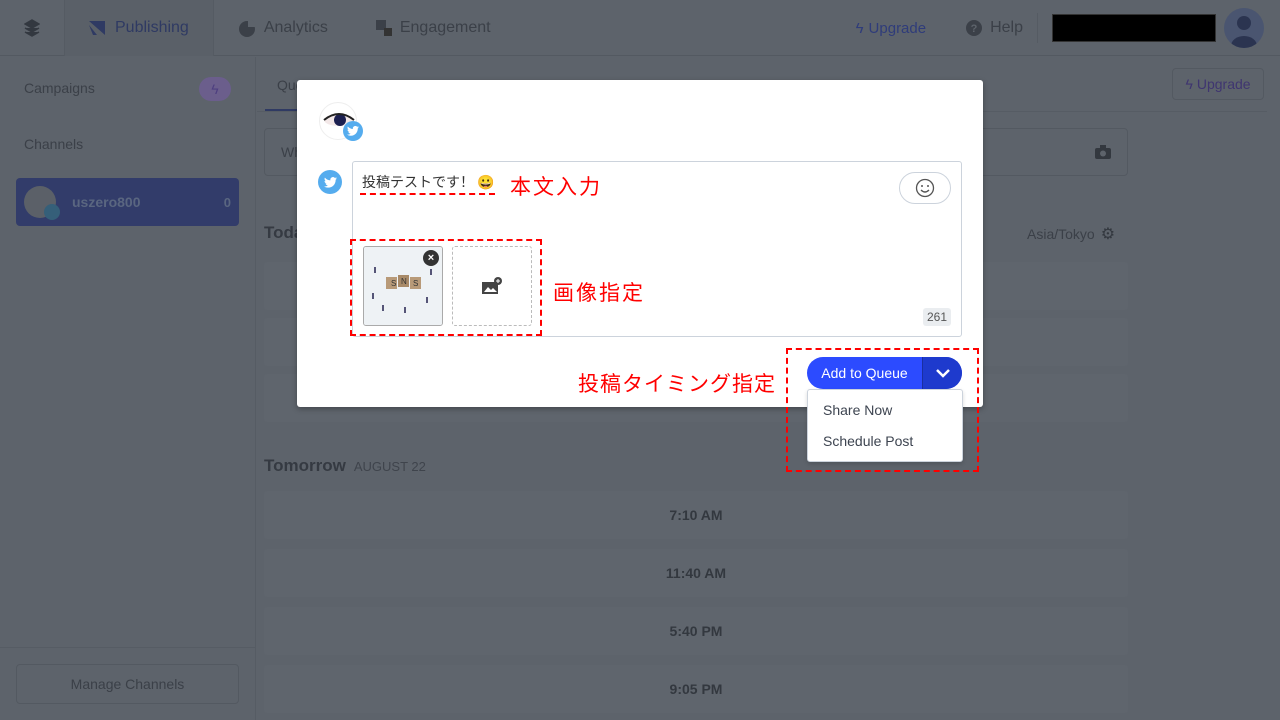 Image resolution: width=1280 pixels, height=720 pixels. I want to click on help-icon: ?, so click(974, 28).